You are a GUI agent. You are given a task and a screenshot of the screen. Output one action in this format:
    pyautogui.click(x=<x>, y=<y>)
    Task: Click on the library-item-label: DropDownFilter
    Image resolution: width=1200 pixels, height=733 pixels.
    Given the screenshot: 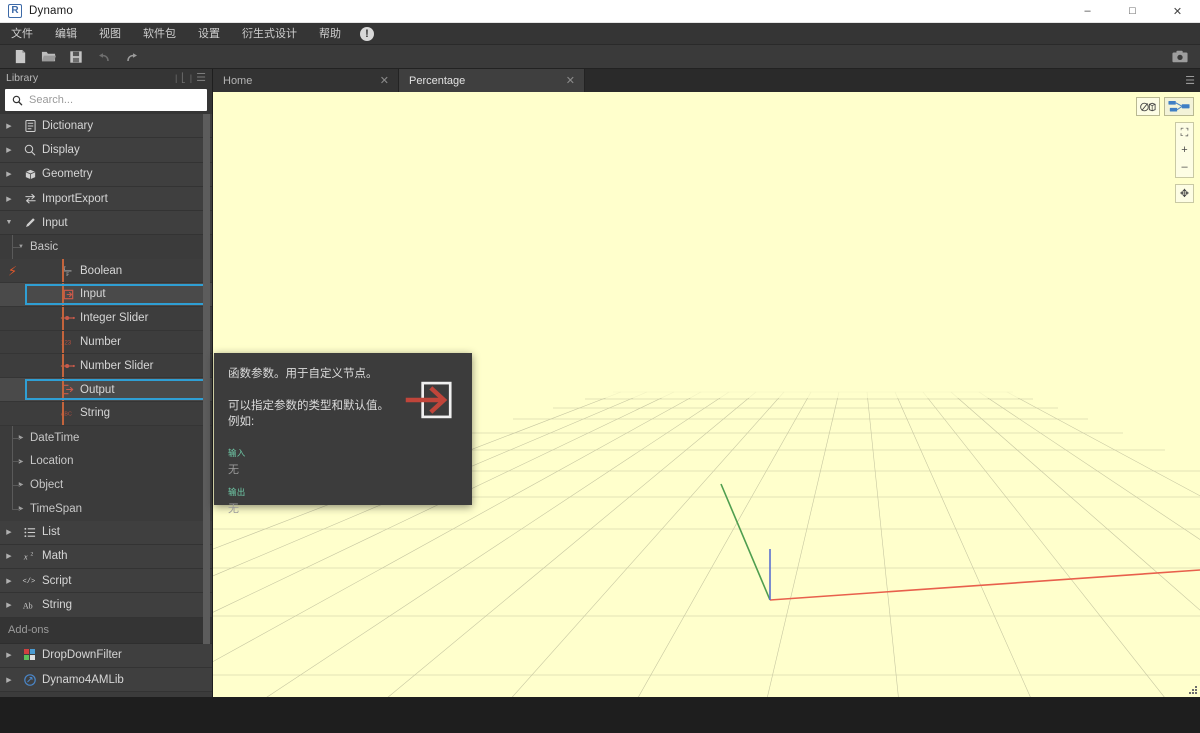 What is the action you would take?
    pyautogui.click(x=82, y=655)
    